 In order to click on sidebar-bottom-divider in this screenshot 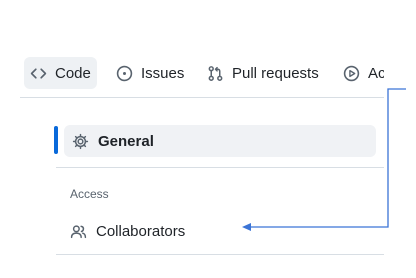, I will do `click(220, 254)`.